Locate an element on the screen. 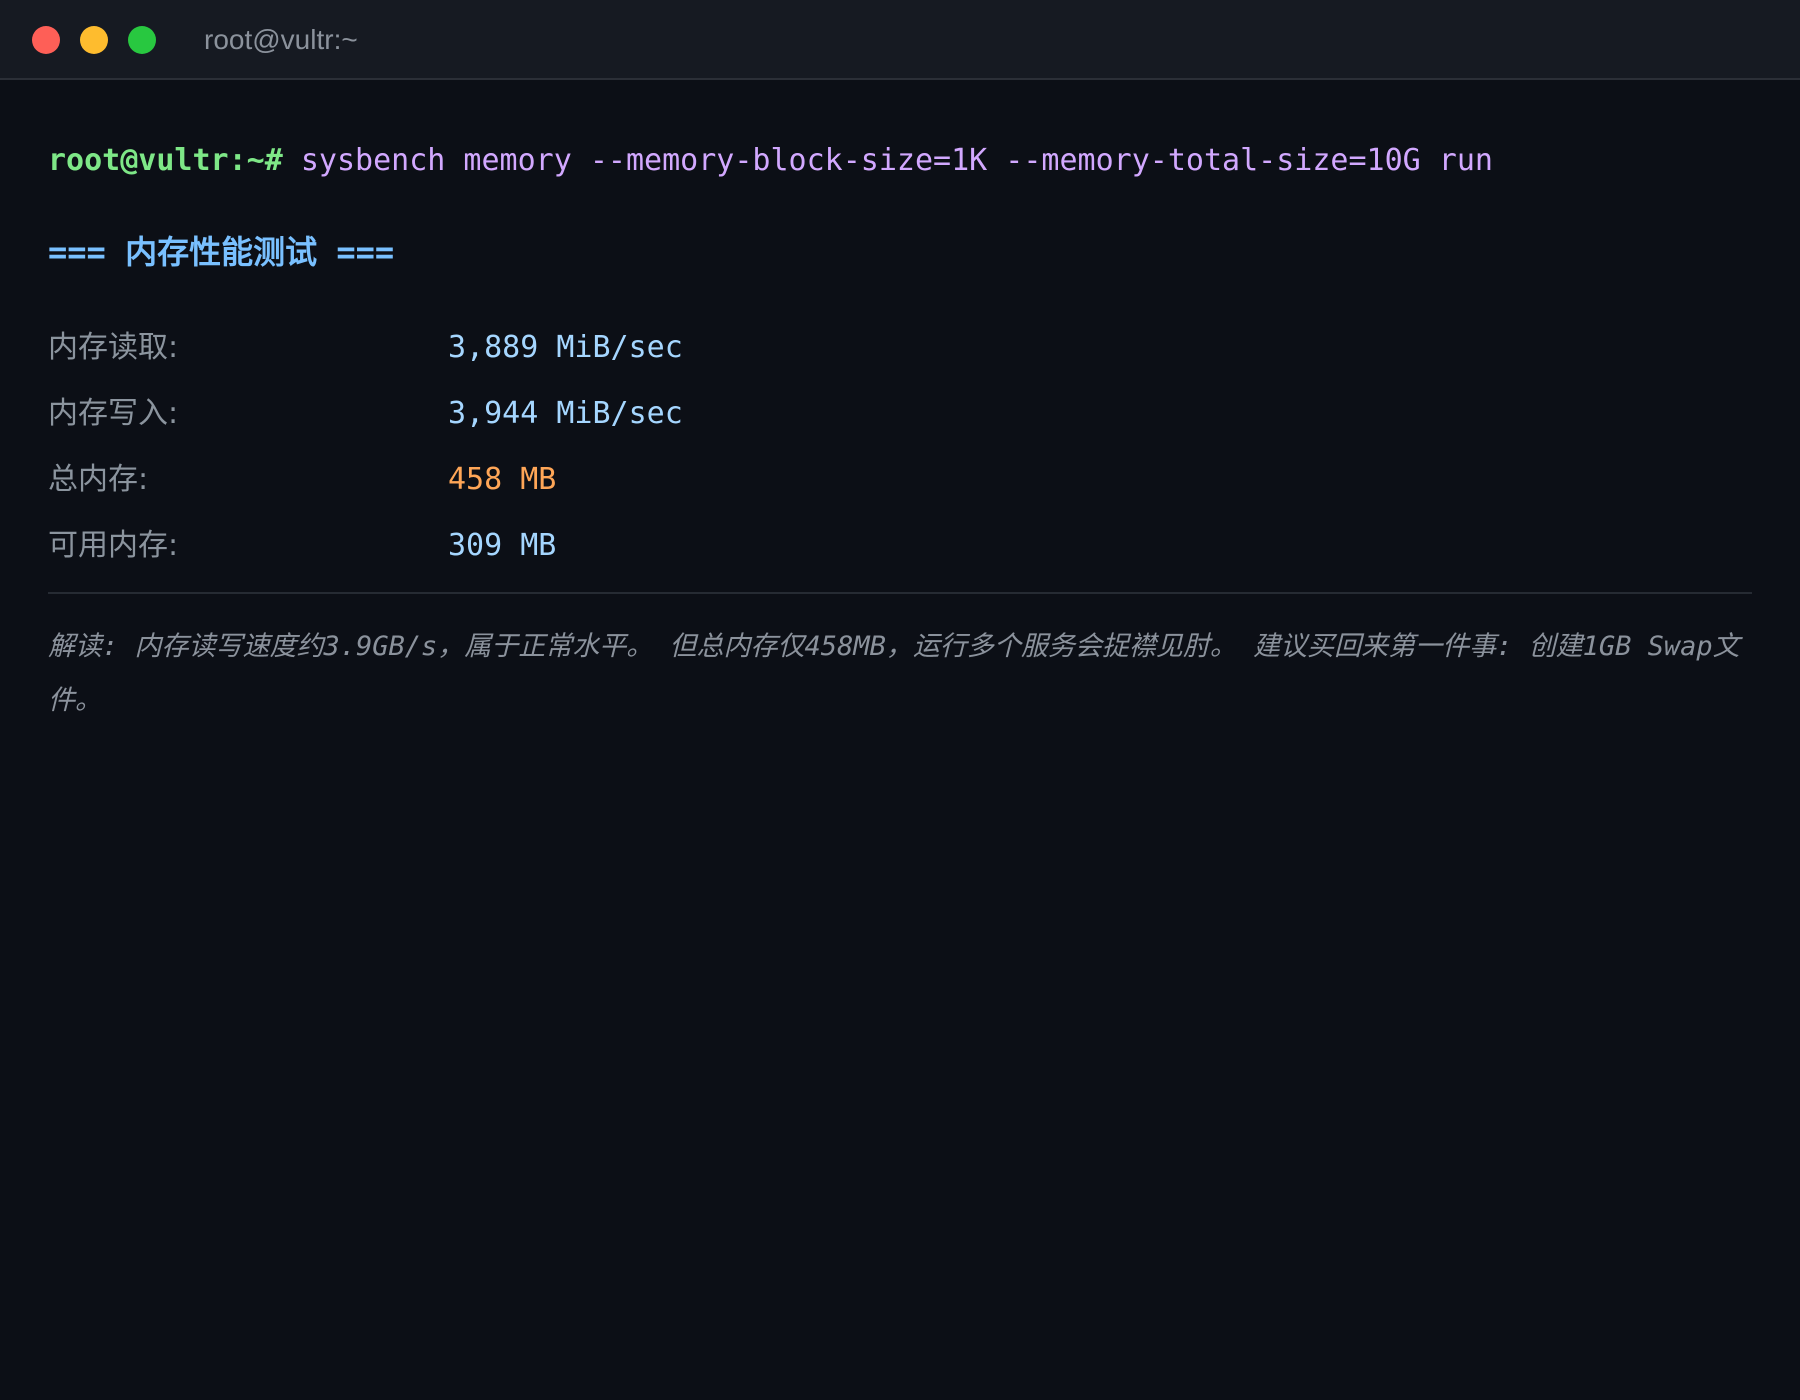 The height and width of the screenshot is (1400, 1800). shell-prompt: root@vultr:~# is located at coordinates (165, 160).